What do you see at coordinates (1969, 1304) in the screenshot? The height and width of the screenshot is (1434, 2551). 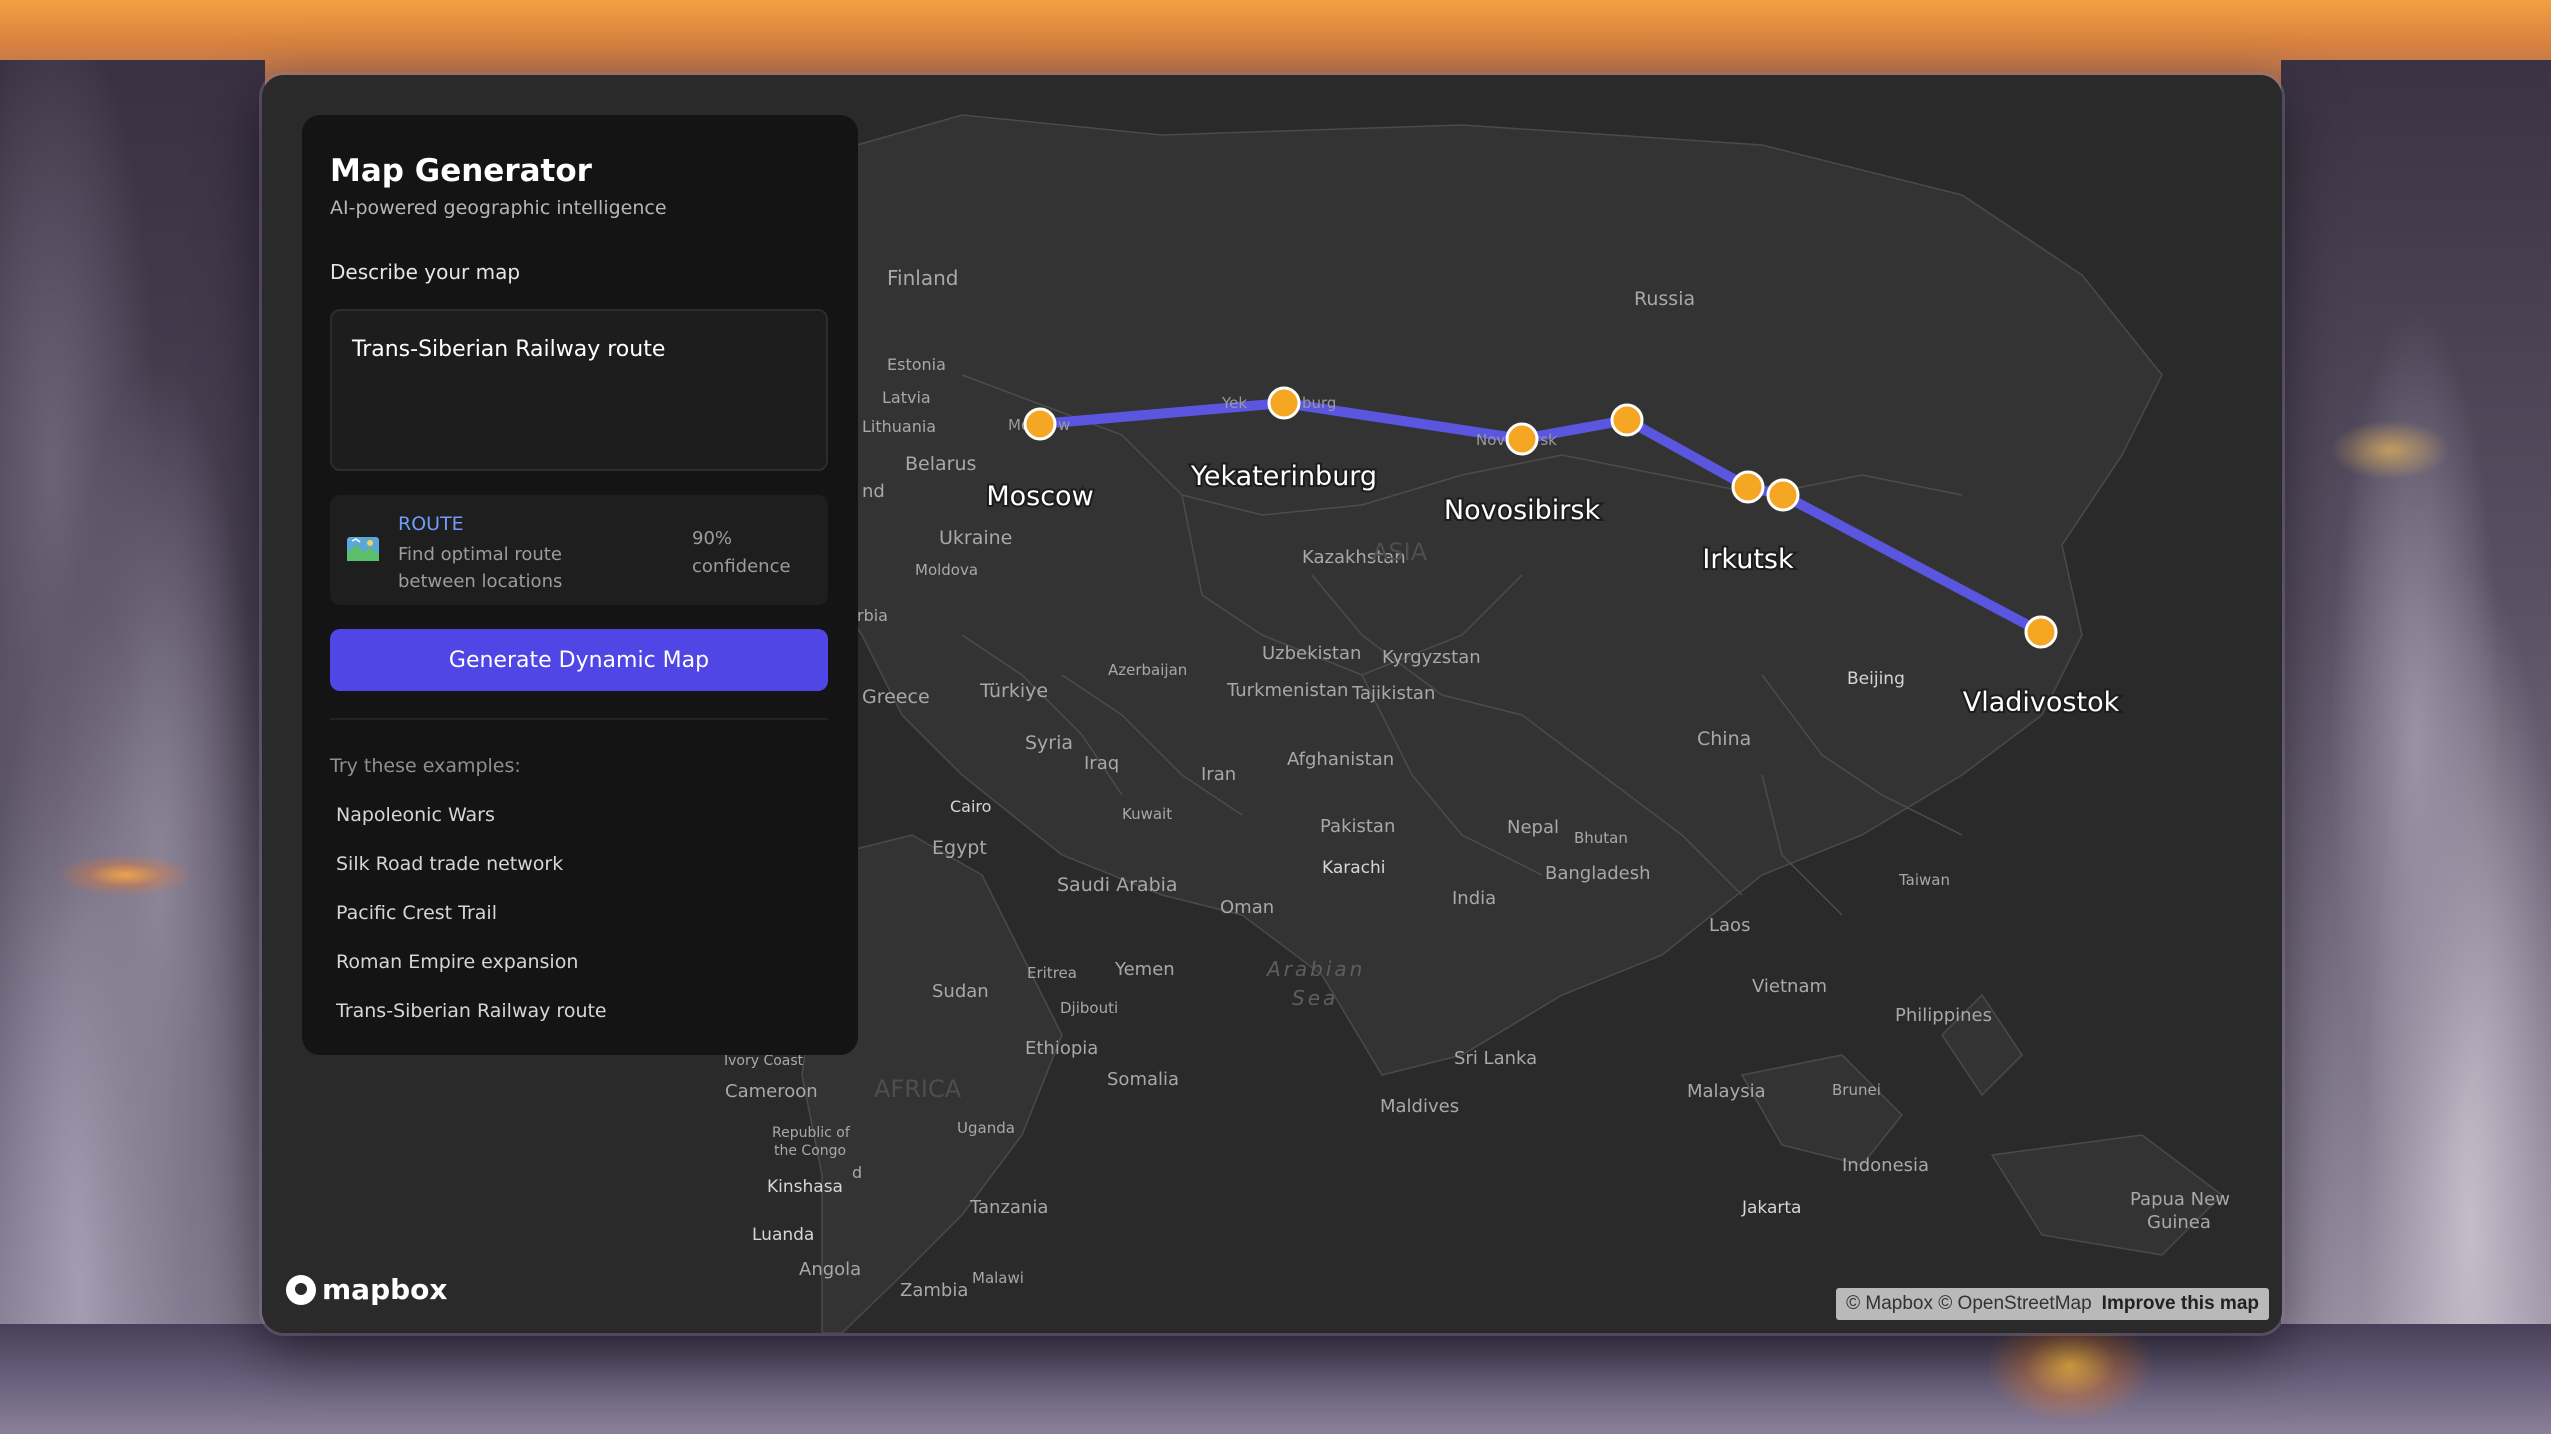 I see `attribution-text: © Mapbox © OpenStreetMap` at bounding box center [1969, 1304].